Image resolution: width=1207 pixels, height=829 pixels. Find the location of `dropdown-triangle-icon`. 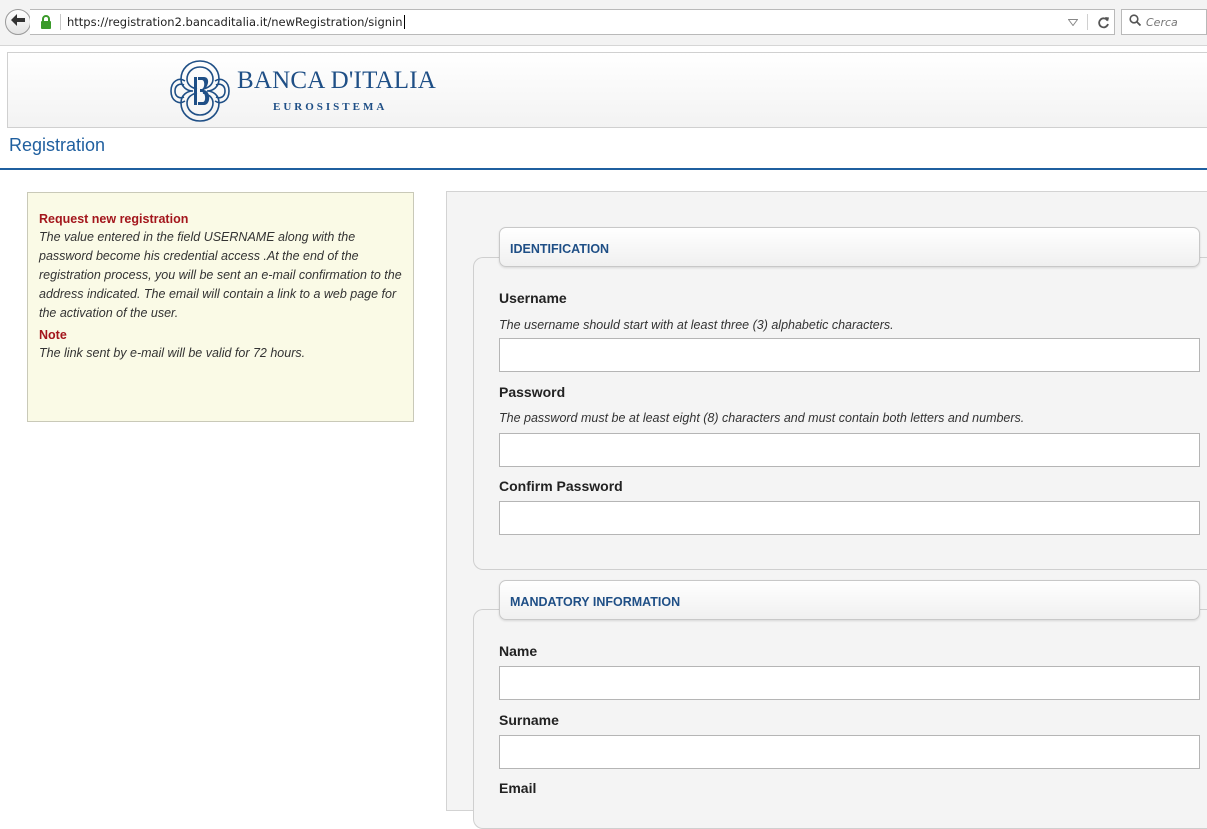

dropdown-triangle-icon is located at coordinates (1073, 22).